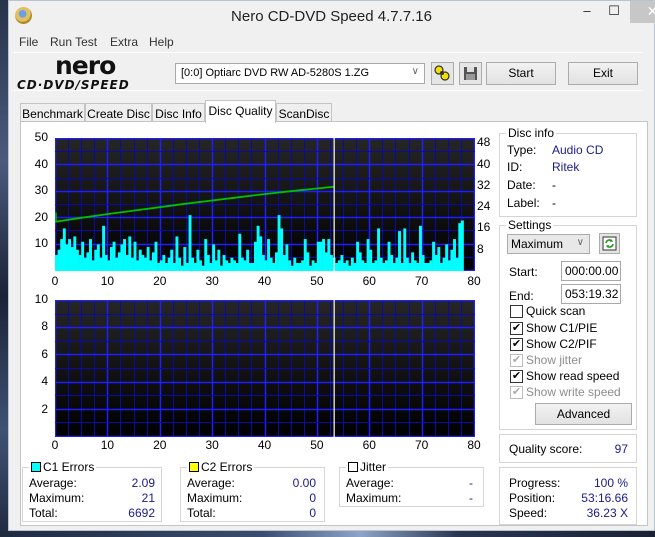 This screenshot has height=537, width=655. What do you see at coordinates (369, 445) in the screenshot?
I see `c2-x-tick-label: 60` at bounding box center [369, 445].